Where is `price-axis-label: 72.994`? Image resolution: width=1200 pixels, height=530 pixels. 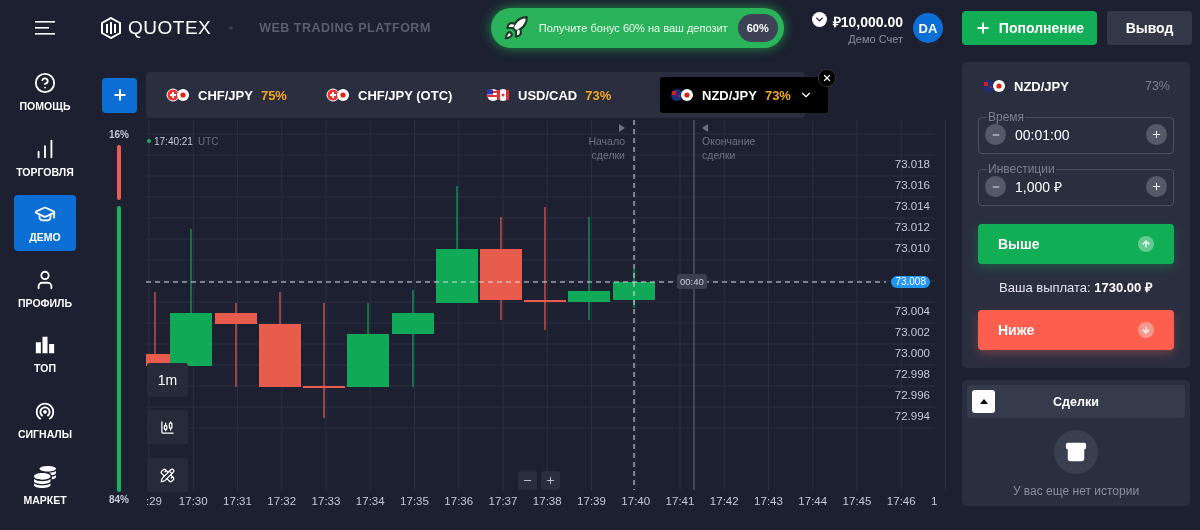 price-axis-label: 72.994 is located at coordinates (912, 417).